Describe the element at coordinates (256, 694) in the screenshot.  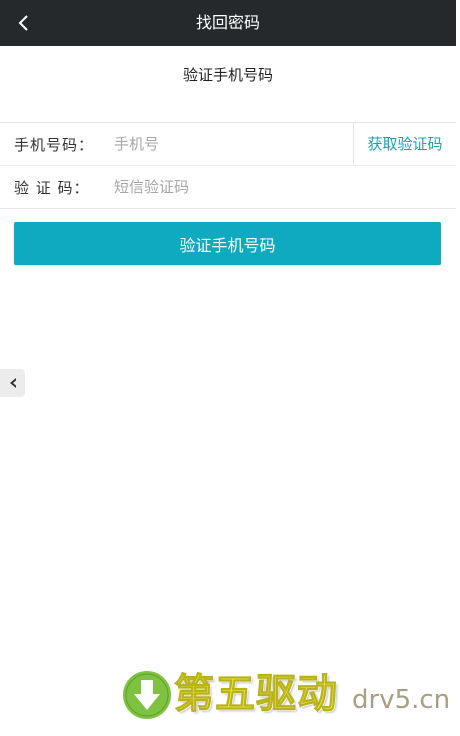
I see `watermark-text-cn: 第五驱动` at that location.